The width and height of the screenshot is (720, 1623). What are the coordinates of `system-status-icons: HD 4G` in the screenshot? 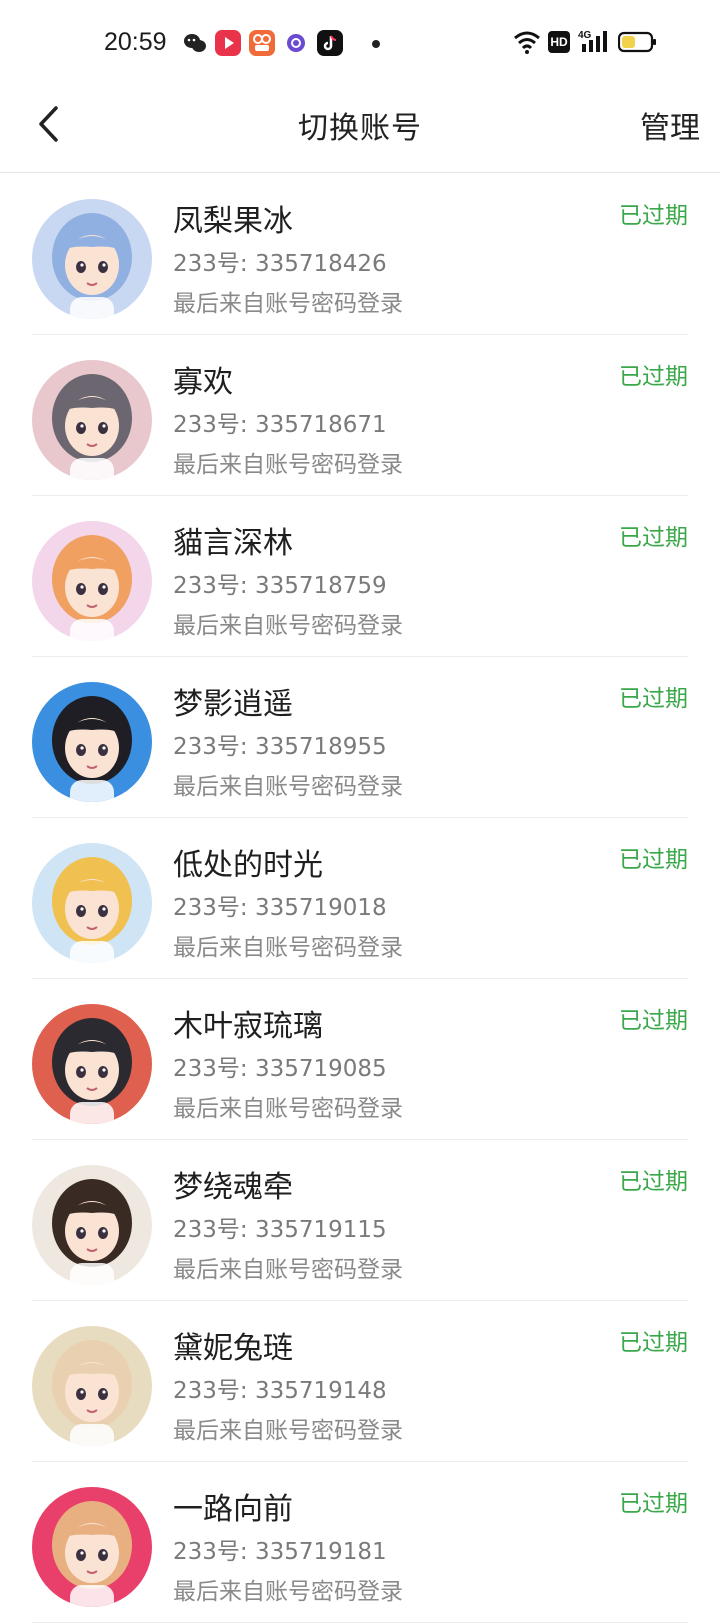 It's located at (587, 43).